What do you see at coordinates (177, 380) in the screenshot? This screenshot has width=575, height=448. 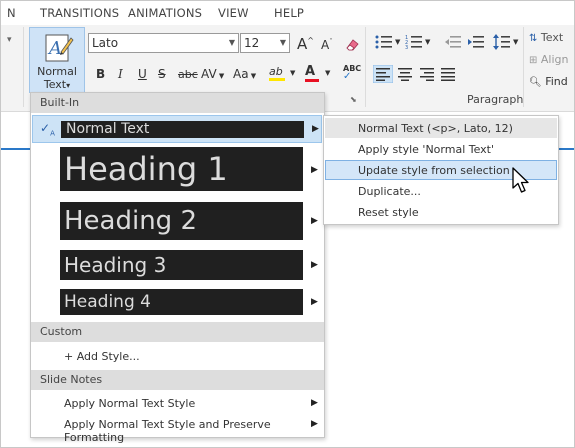 I see `section-header-slide-notes: Slide Notes` at bounding box center [177, 380].